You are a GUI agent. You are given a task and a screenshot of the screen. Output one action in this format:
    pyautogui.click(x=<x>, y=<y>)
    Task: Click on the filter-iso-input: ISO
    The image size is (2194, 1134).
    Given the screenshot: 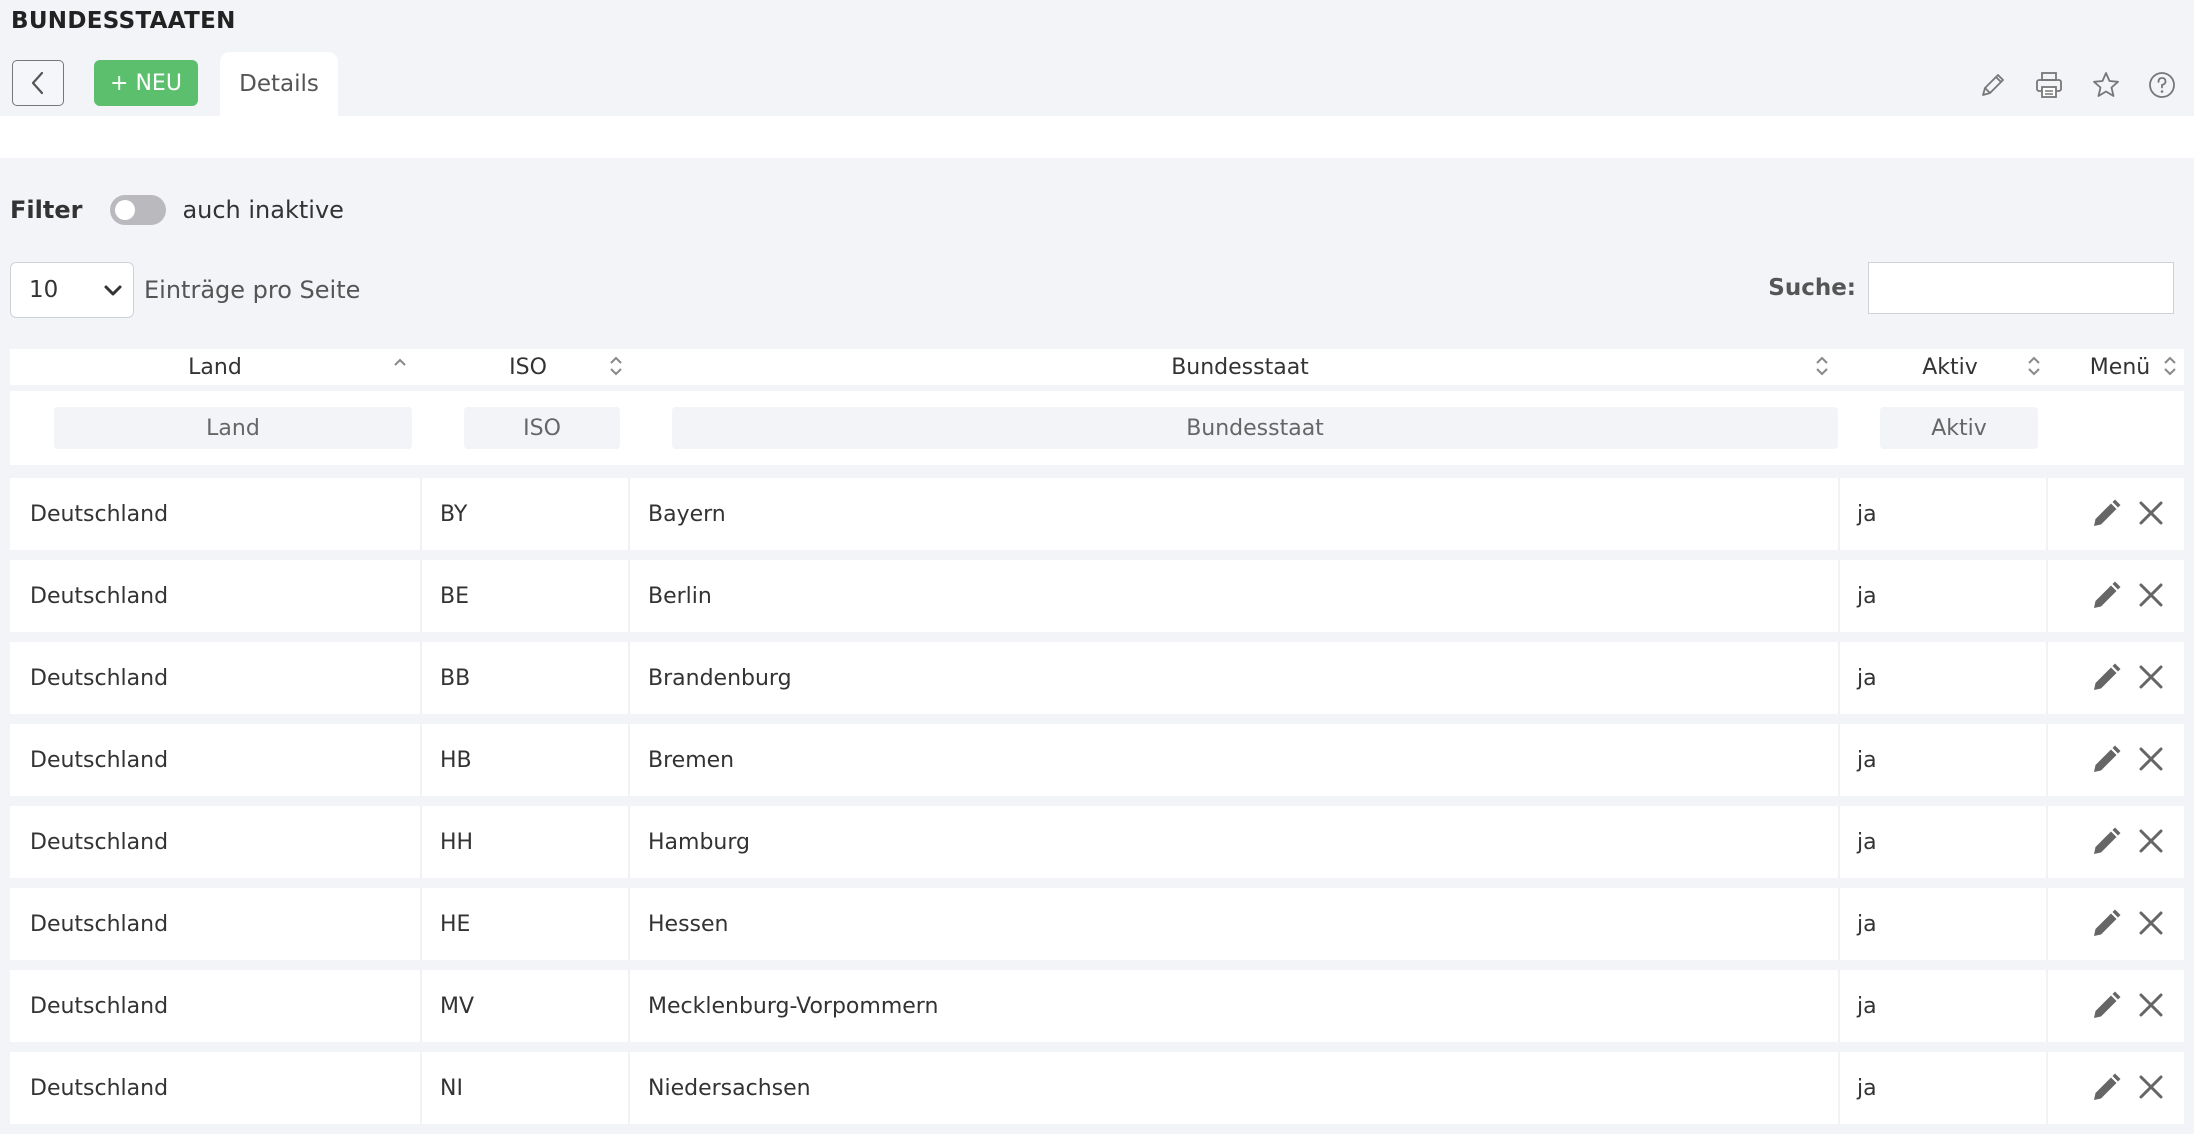 What is the action you would take?
    pyautogui.click(x=542, y=428)
    